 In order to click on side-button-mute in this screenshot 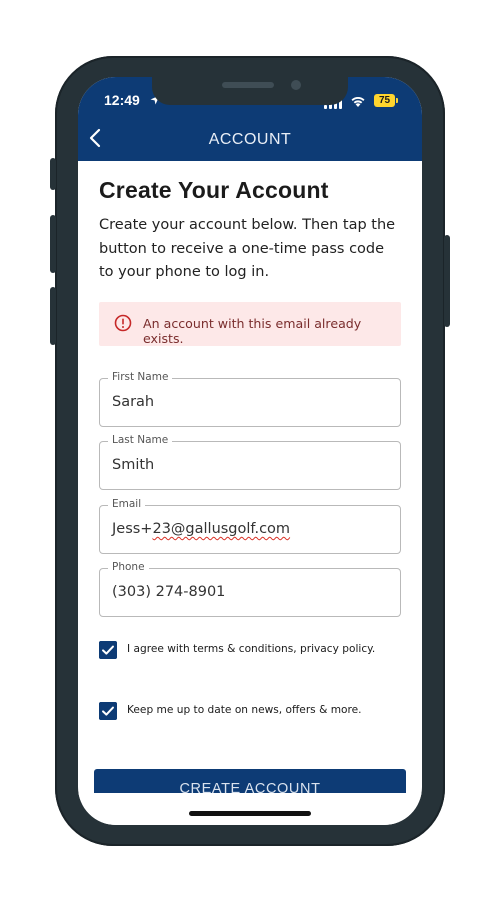, I will do `click(53, 174)`.